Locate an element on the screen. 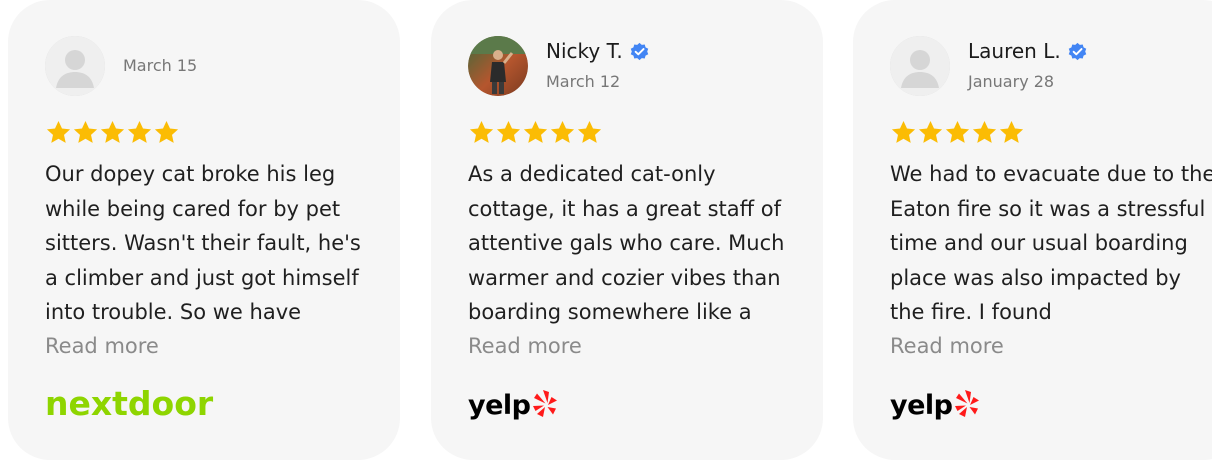  review-date: March 12 is located at coordinates (583, 81).